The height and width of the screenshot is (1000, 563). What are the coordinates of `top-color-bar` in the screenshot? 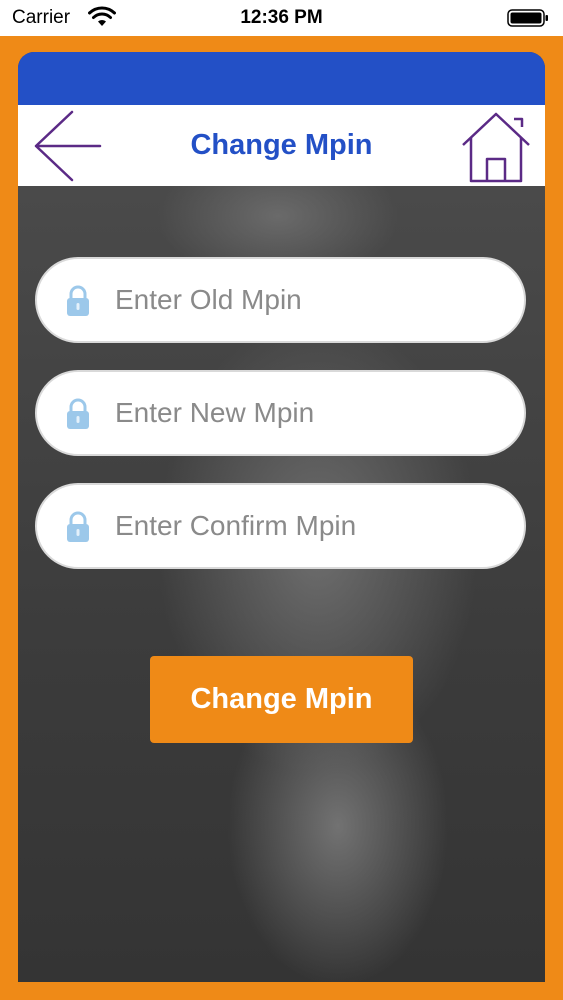 It's located at (281, 78).